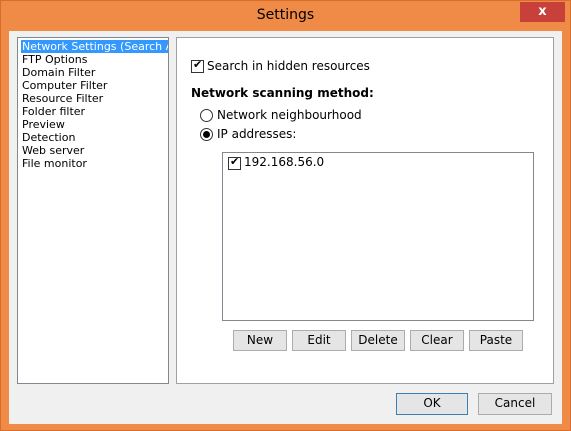 The image size is (571, 431). Describe the element at coordinates (54, 59) in the screenshot. I see `sidebar-item-ftp-options: FTP Options` at that location.